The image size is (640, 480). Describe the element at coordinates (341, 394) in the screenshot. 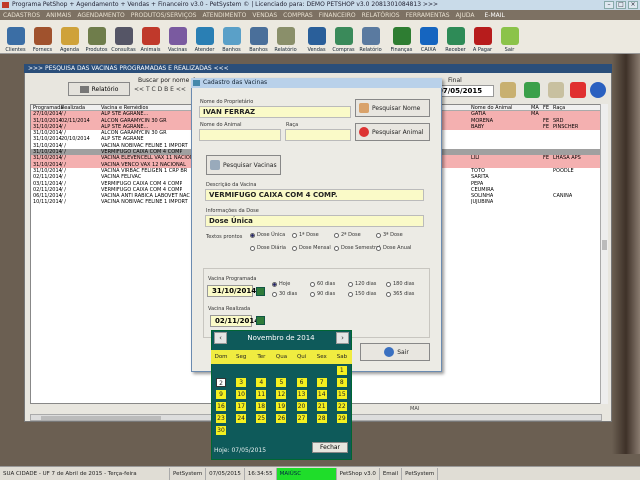

I see `calendar-day: 15` at that location.